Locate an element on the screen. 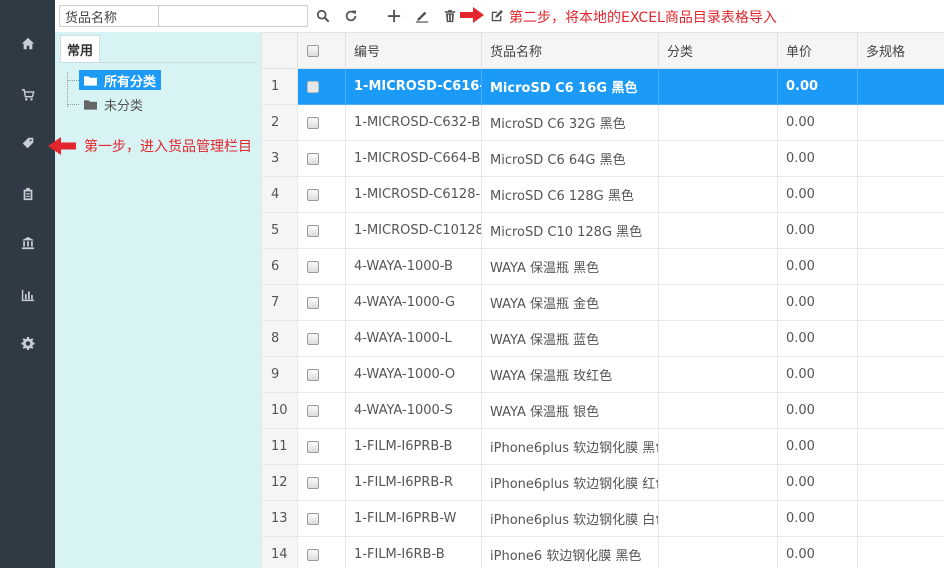 This screenshot has width=944, height=568. bar-chart-icon is located at coordinates (27, 295).